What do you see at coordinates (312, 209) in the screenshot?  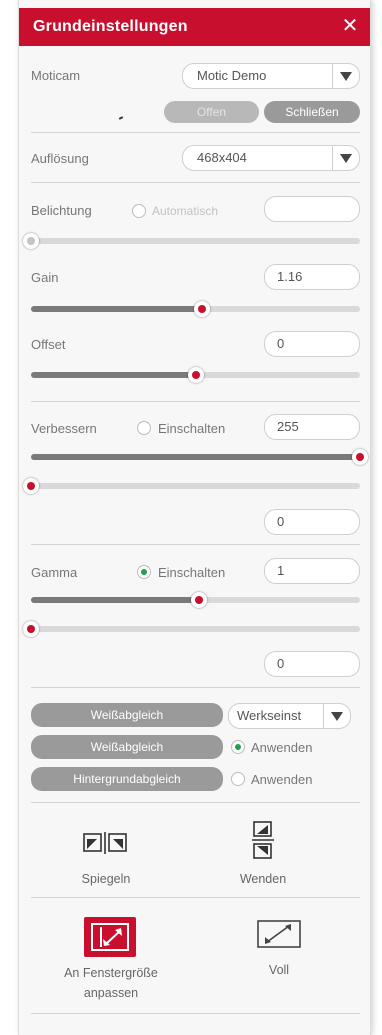 I see `exposure-input` at bounding box center [312, 209].